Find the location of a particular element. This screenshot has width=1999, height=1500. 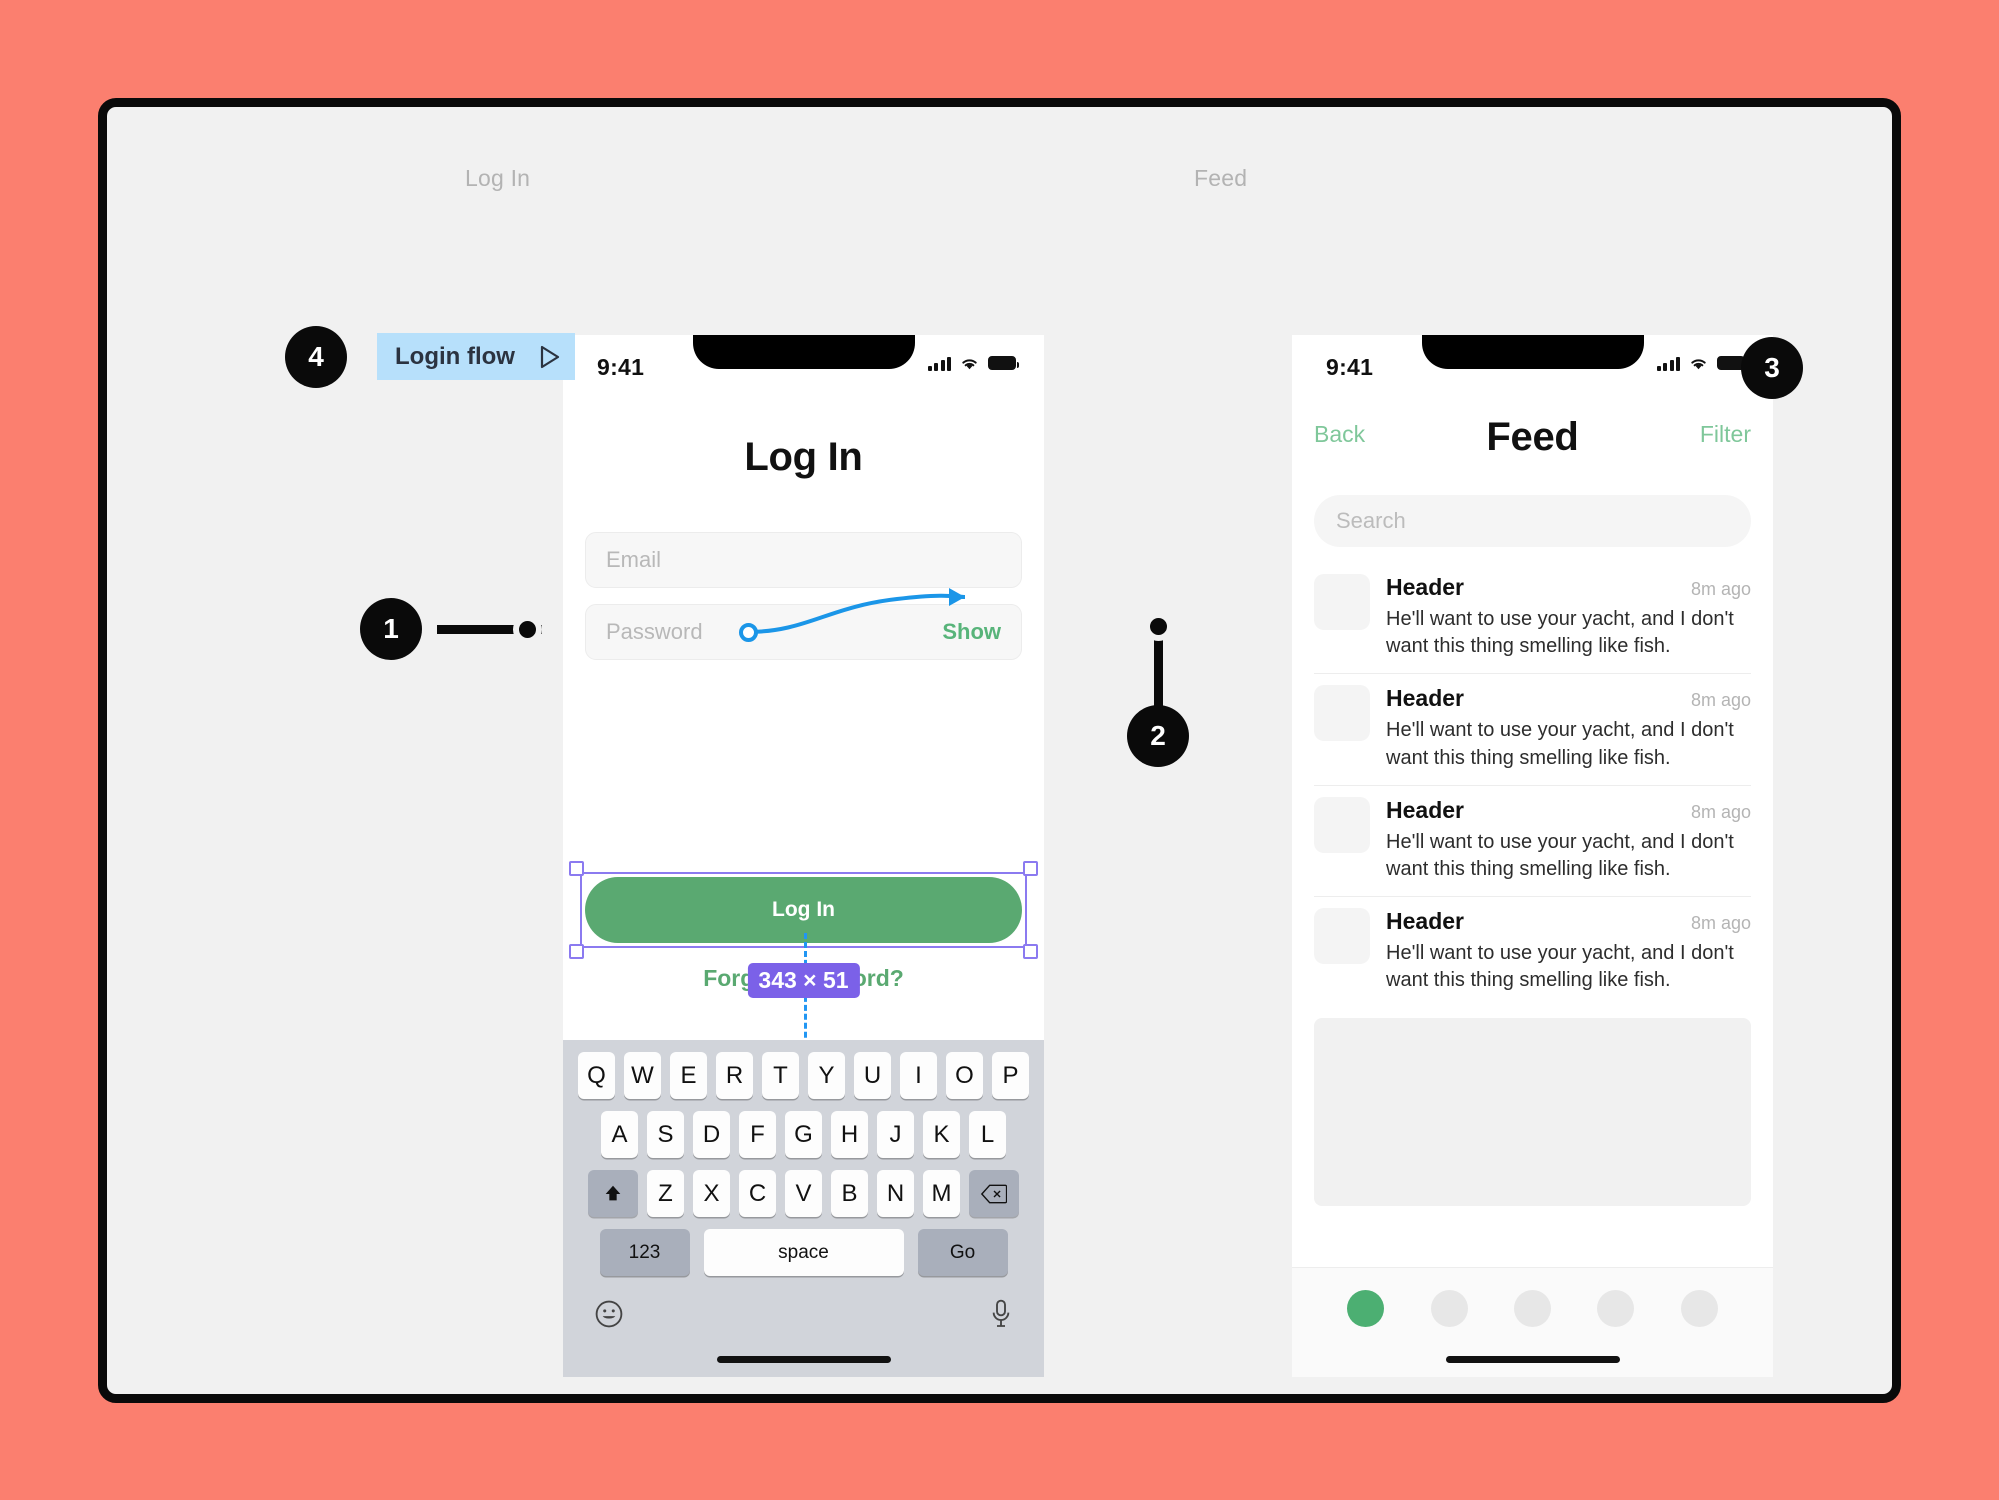

key-b: B is located at coordinates (849, 1193).